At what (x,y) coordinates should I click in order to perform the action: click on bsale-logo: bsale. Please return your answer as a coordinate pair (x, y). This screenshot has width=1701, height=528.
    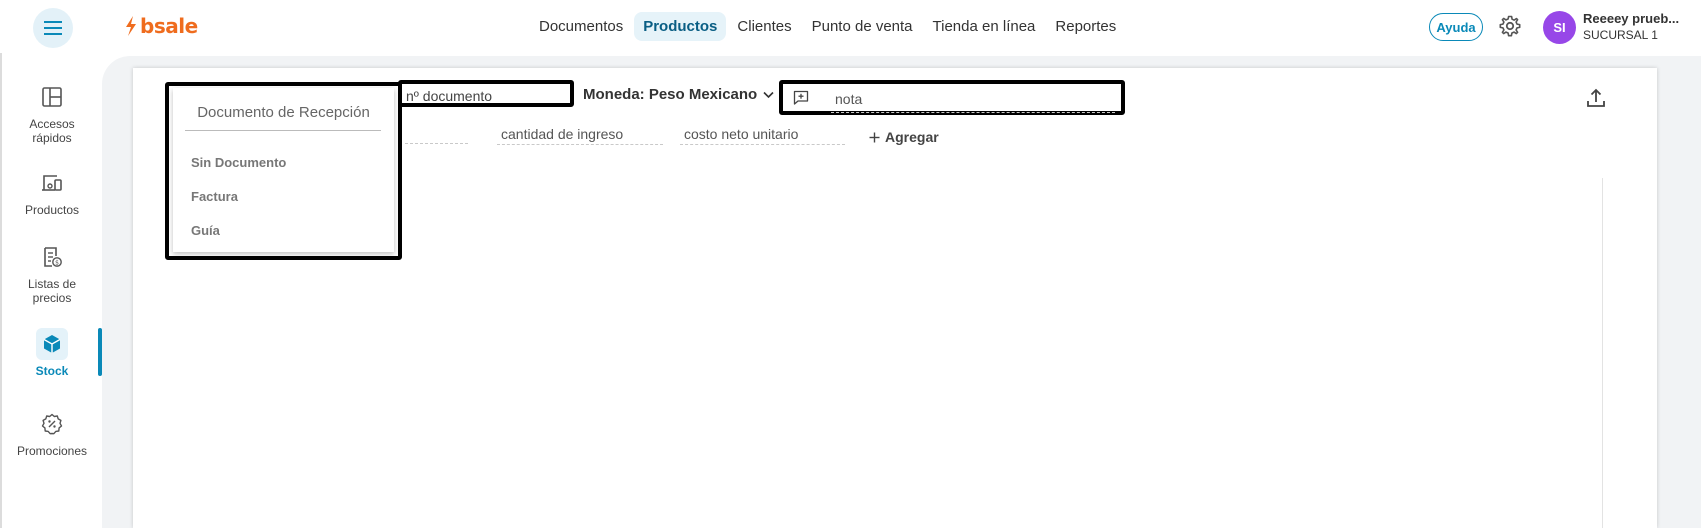
    Looking at the image, I should click on (161, 26).